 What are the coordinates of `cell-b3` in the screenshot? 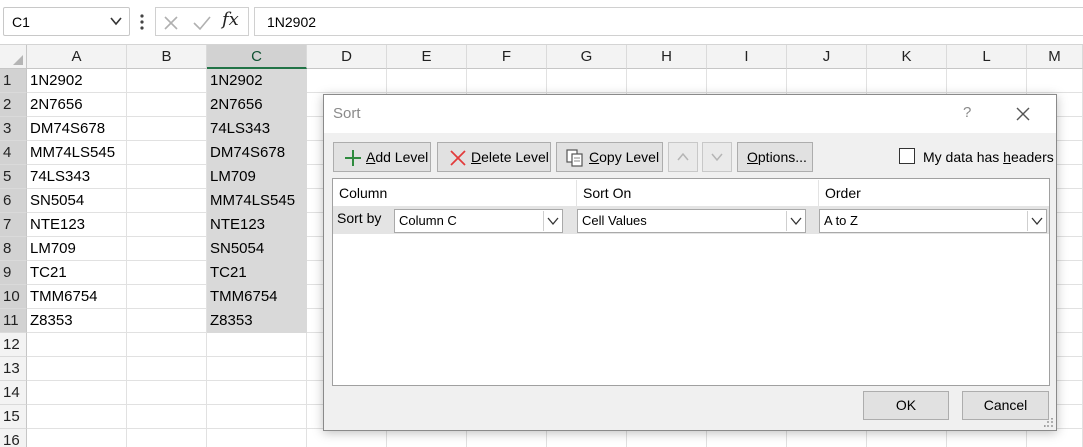 It's located at (167, 129).